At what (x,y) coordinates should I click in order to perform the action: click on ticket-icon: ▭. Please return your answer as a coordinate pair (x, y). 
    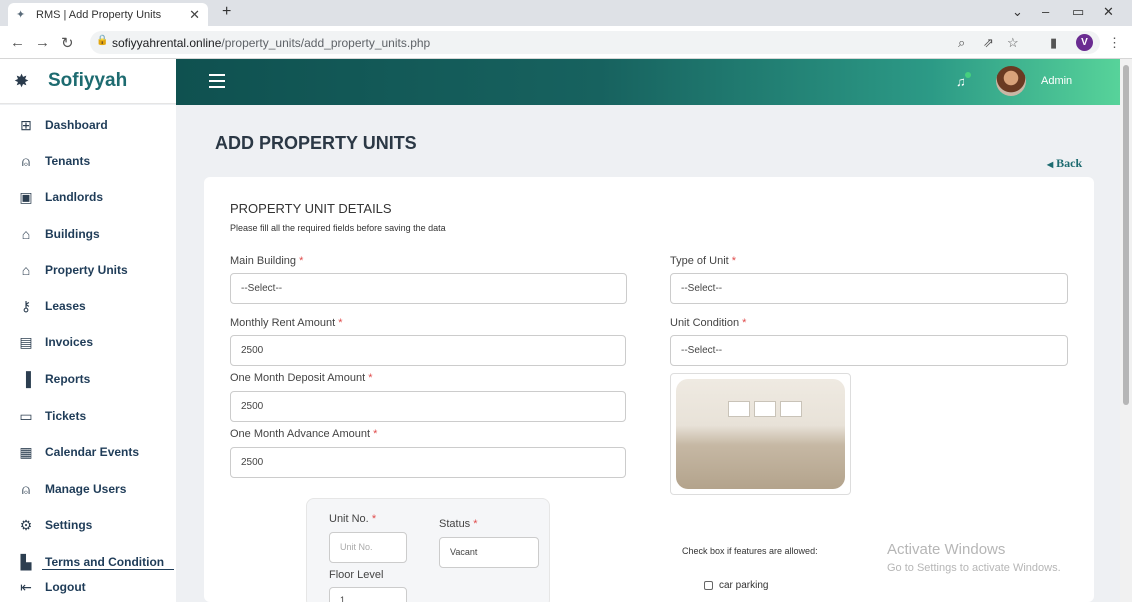
    Looking at the image, I should click on (26, 415).